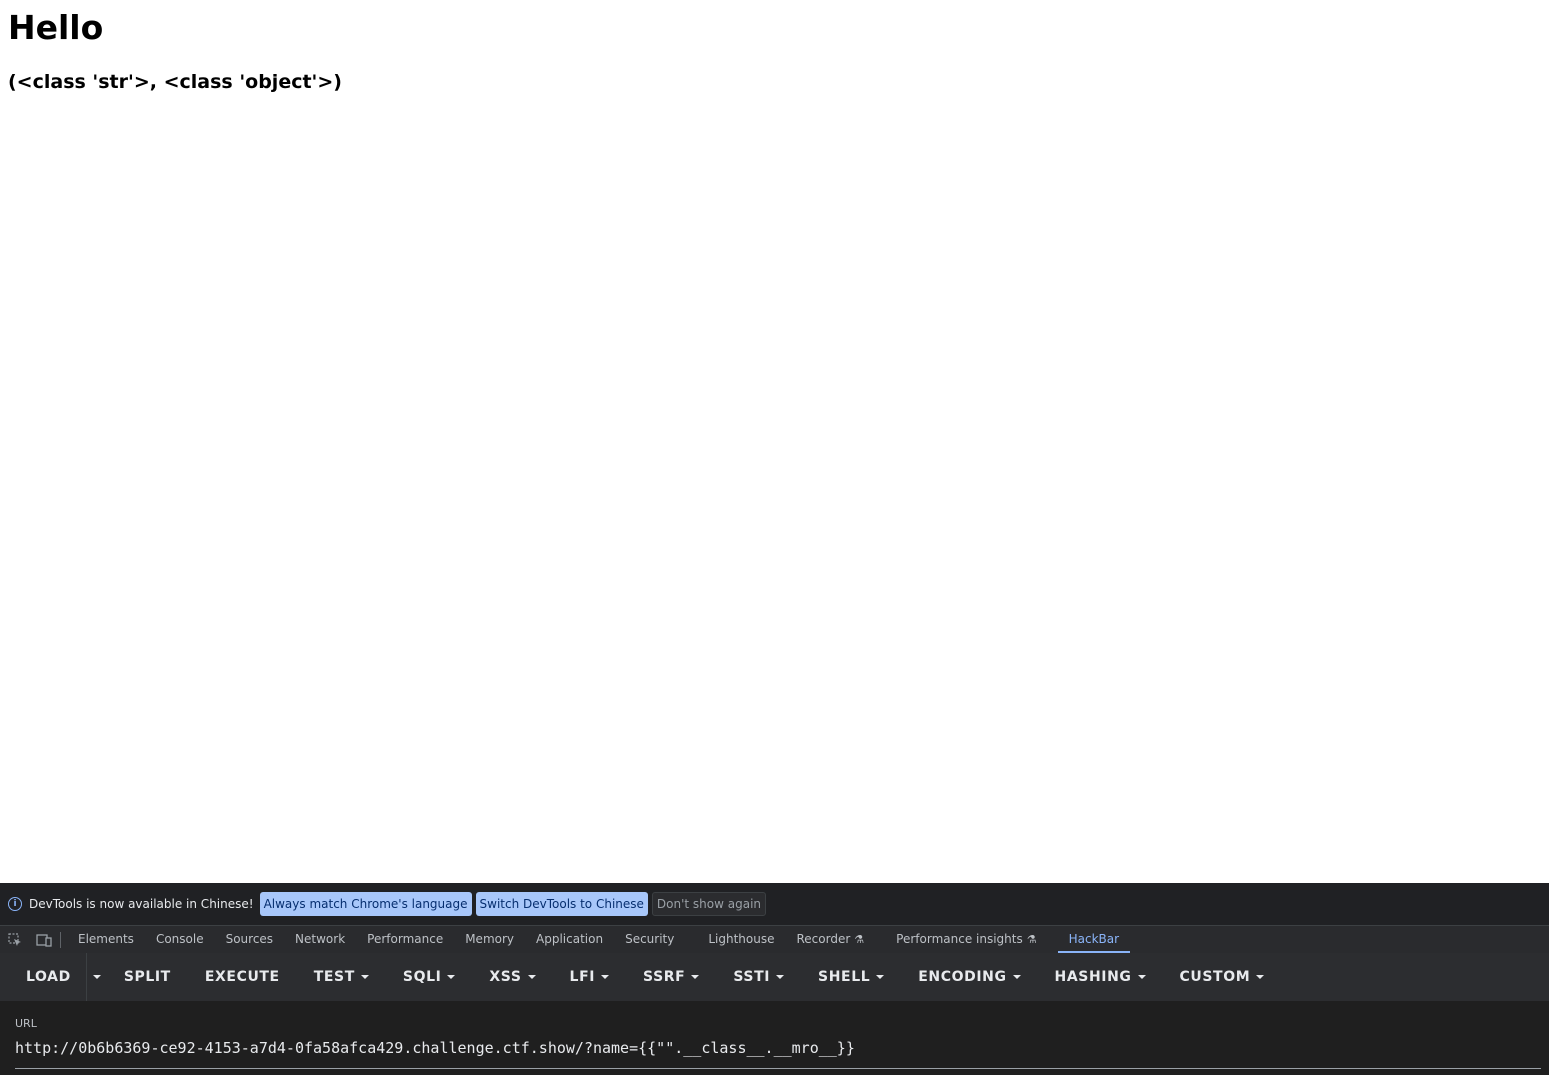 The width and height of the screenshot is (1549, 1075). Describe the element at coordinates (664, 977) in the screenshot. I see `ssrf-menu-label: SSRF` at that location.